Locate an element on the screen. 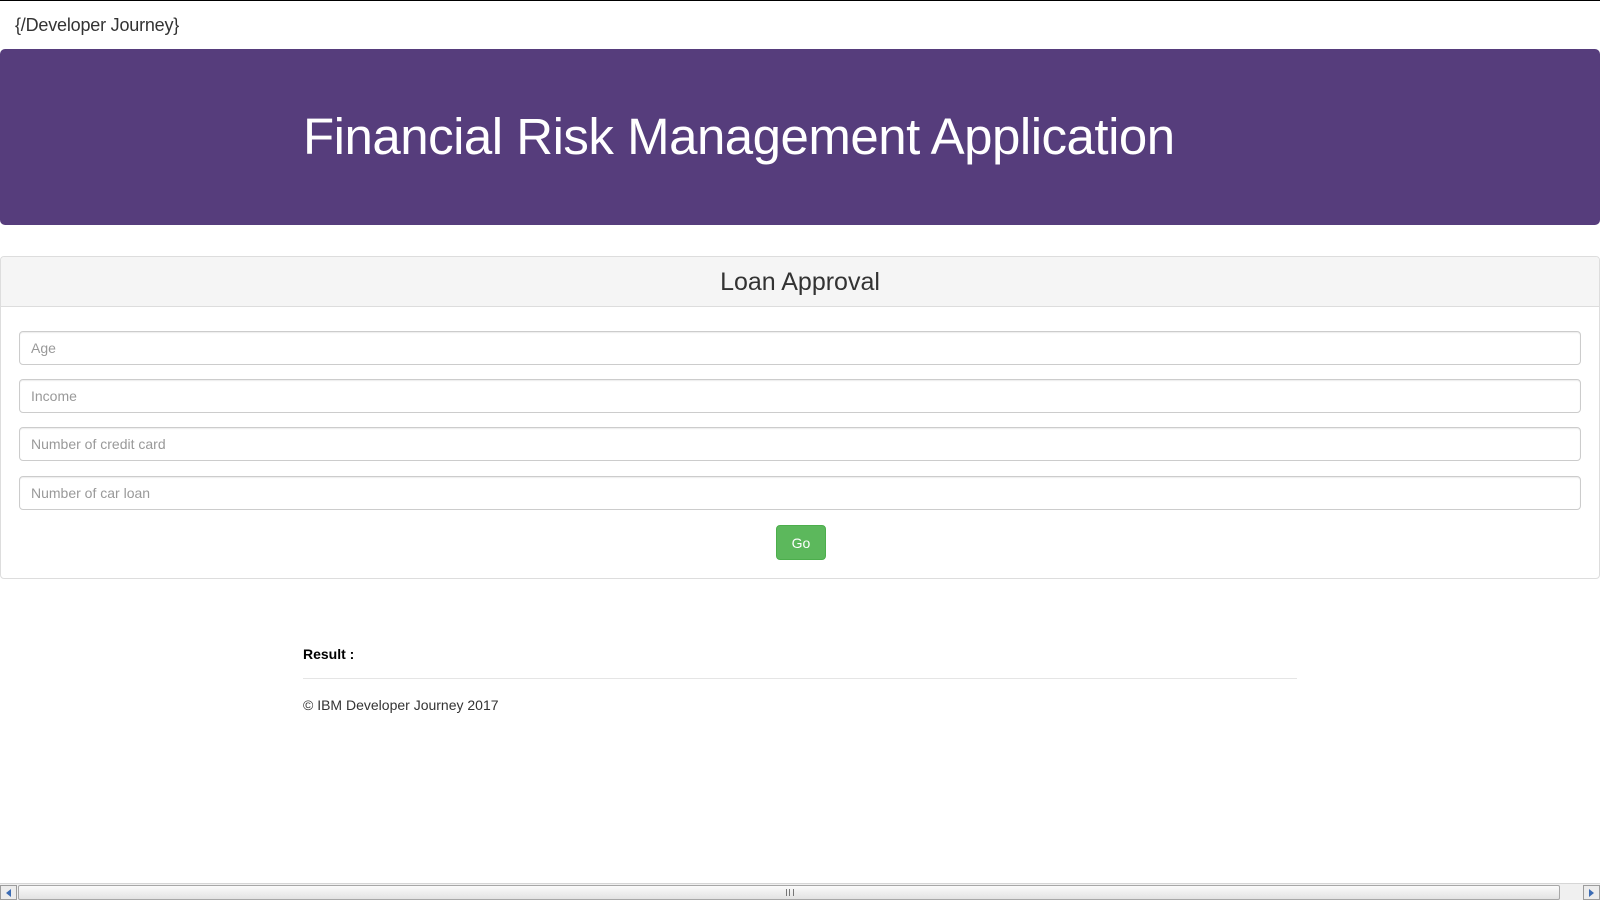  horizontal-scrollbar is located at coordinates (800, 891).